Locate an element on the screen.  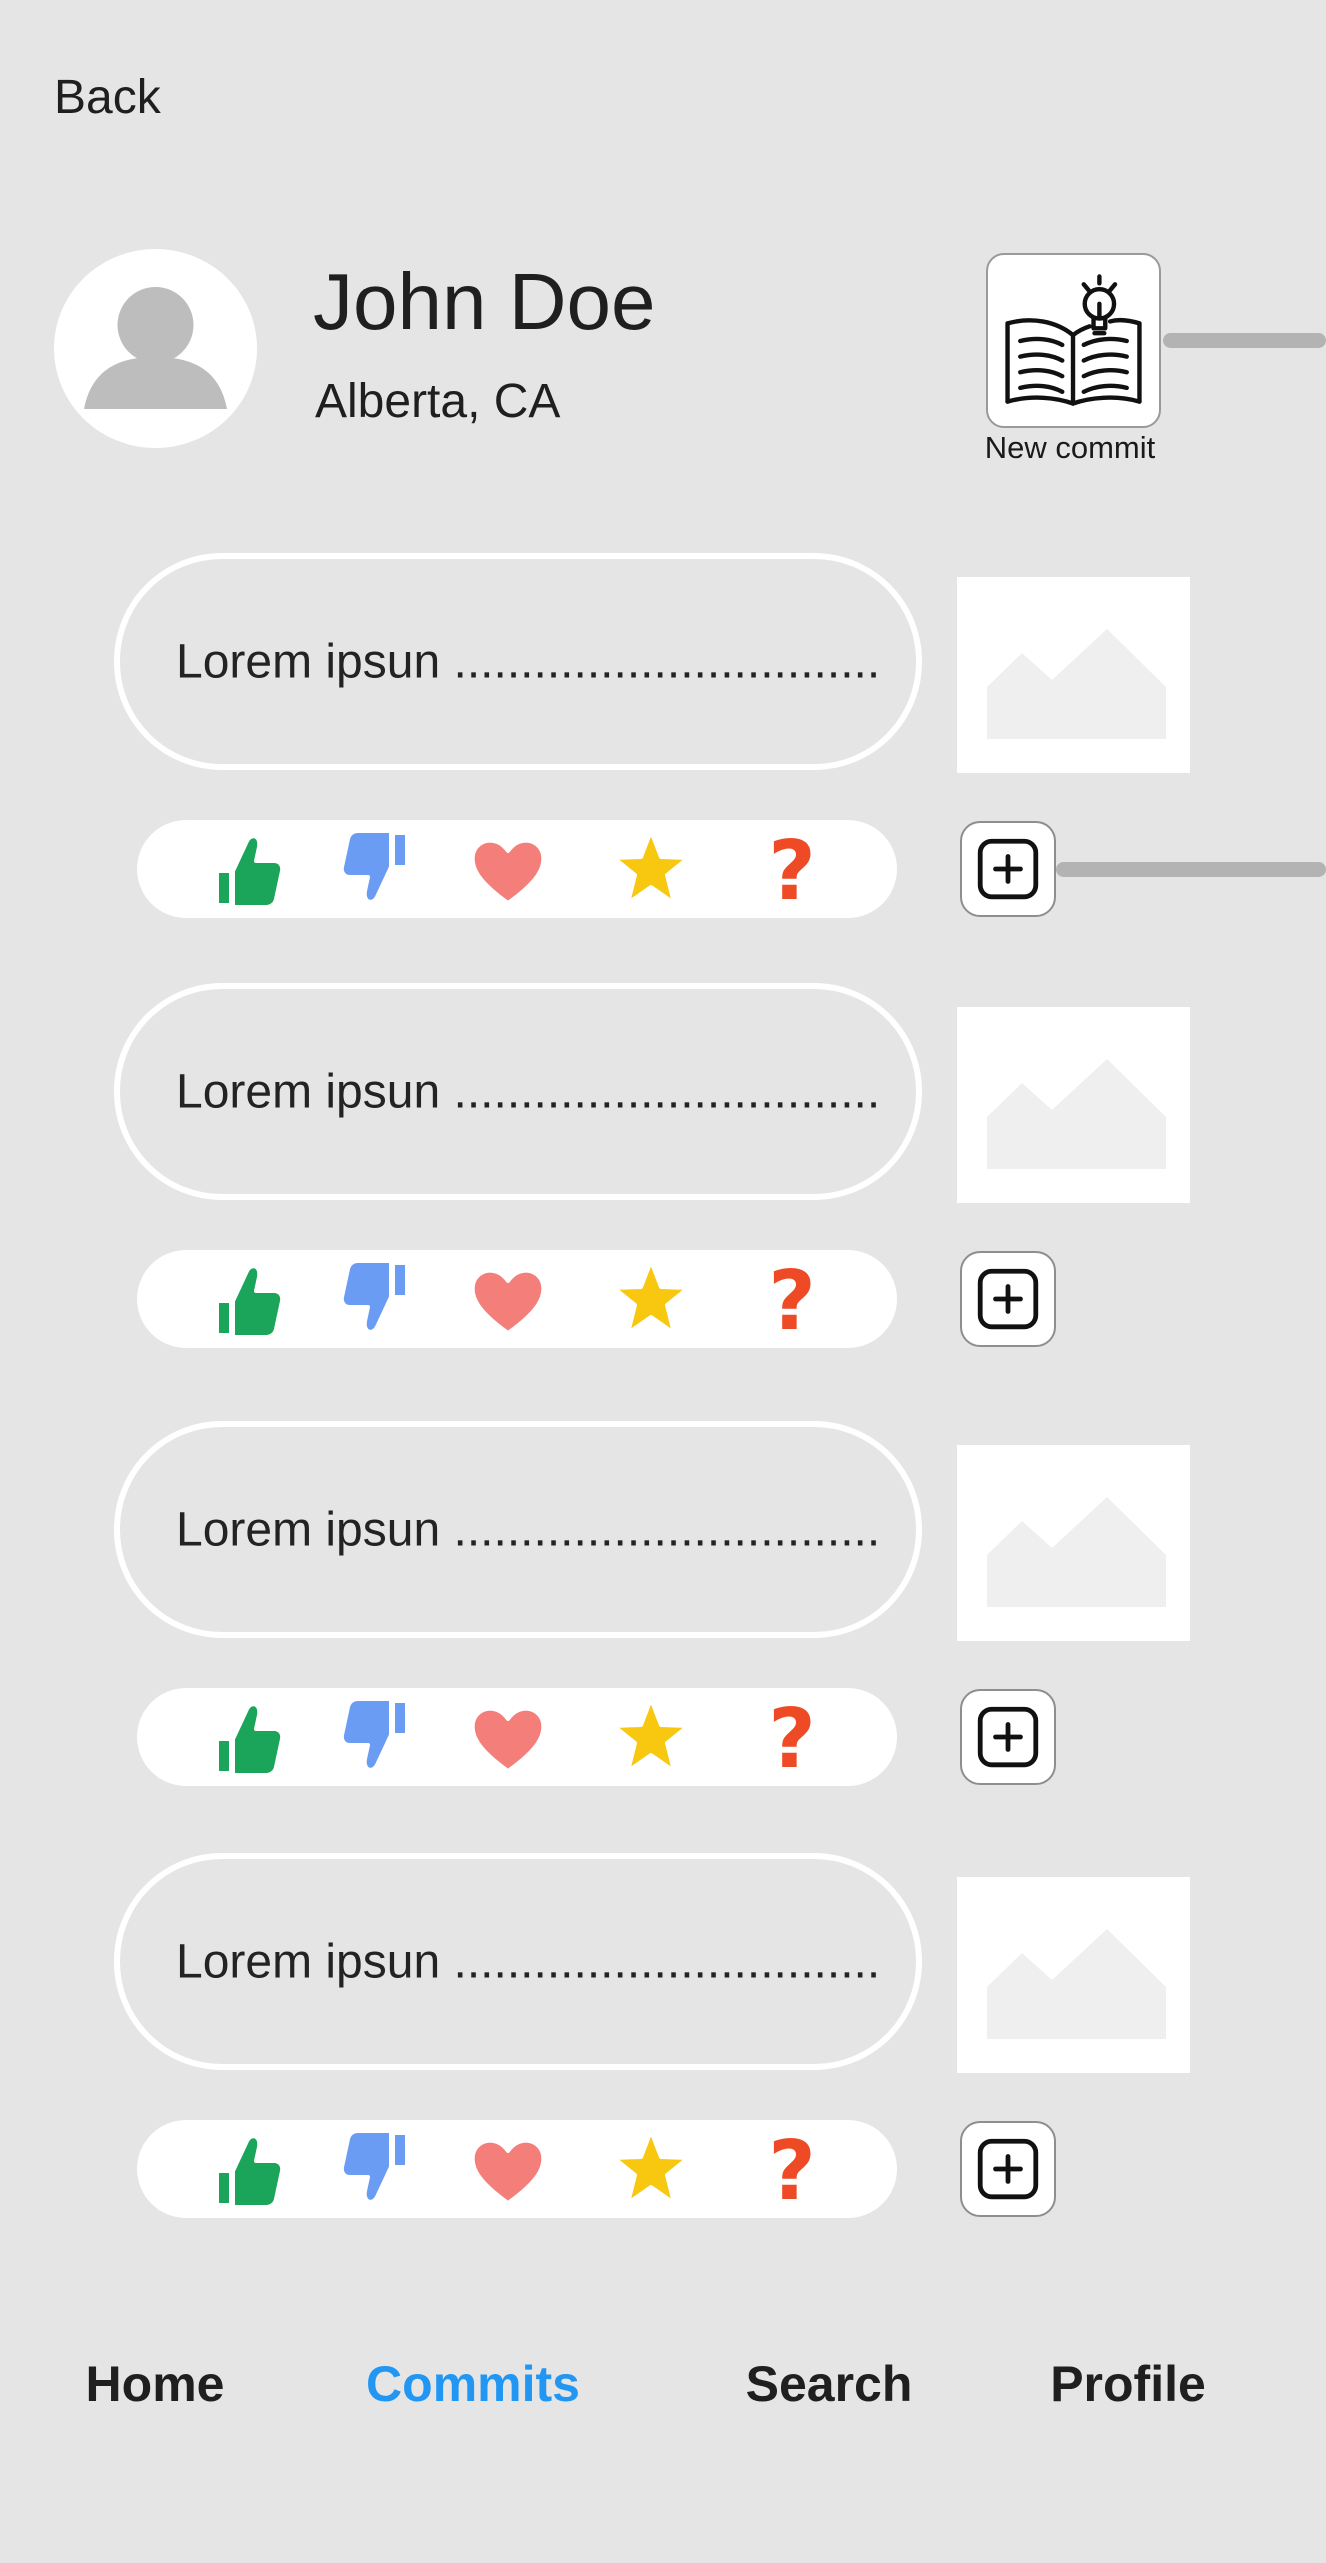
profile-name: John Doe is located at coordinates (484, 301).